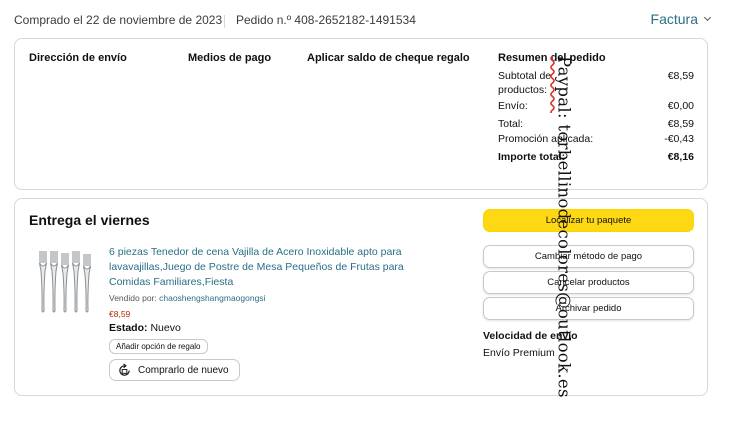 The width and height of the screenshot is (734, 428). I want to click on gift-balance-heading: Aplicar saldo de cheque regalo, so click(388, 58).